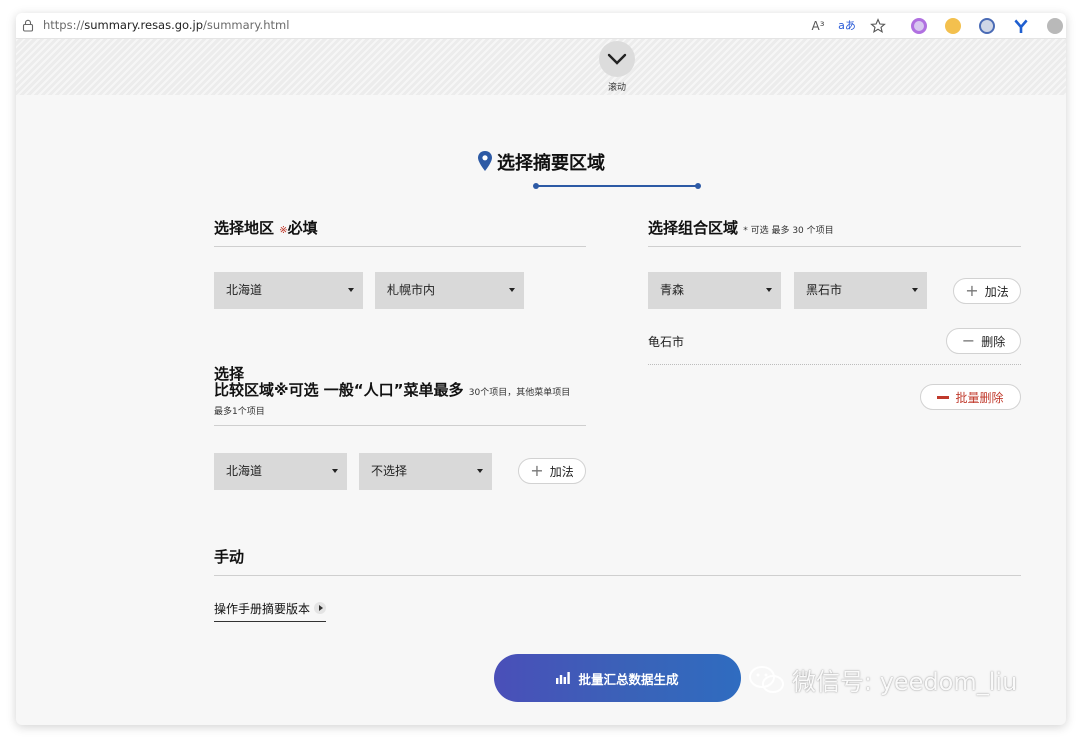  Describe the element at coordinates (1021, 26) in the screenshot. I see `extension-y-icon` at that location.